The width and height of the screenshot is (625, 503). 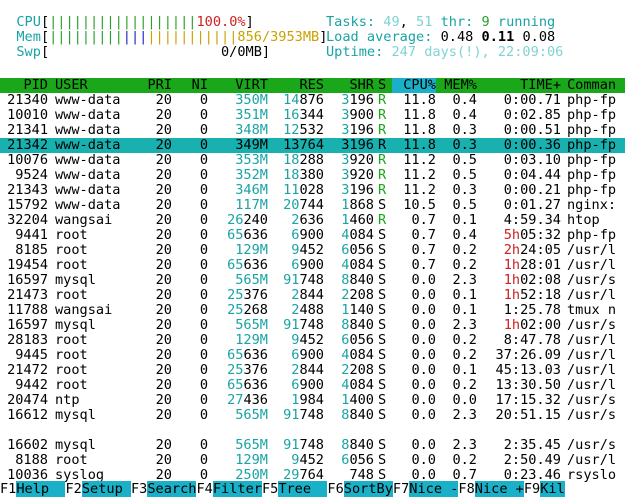 What do you see at coordinates (499, 489) in the screenshot?
I see `fkey-f8-button: Nice +` at bounding box center [499, 489].